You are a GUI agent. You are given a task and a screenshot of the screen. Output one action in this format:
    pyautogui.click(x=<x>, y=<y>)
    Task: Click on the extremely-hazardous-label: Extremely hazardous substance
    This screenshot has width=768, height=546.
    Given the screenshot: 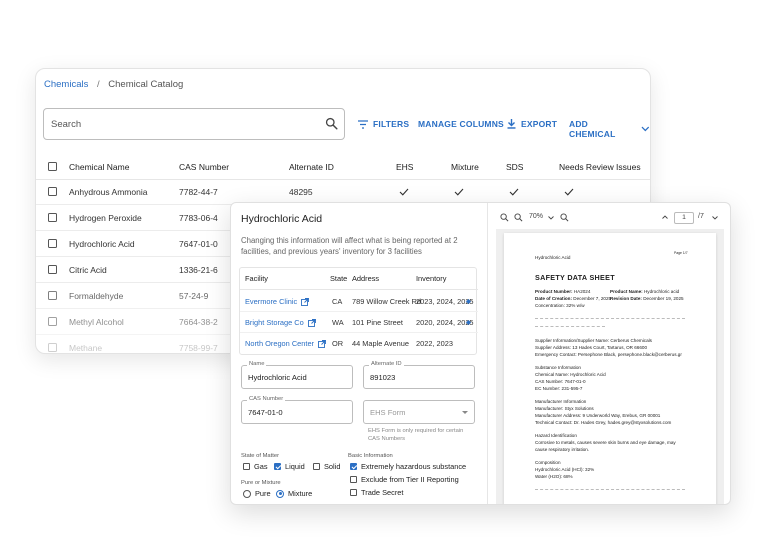 What is the action you would take?
    pyautogui.click(x=414, y=466)
    